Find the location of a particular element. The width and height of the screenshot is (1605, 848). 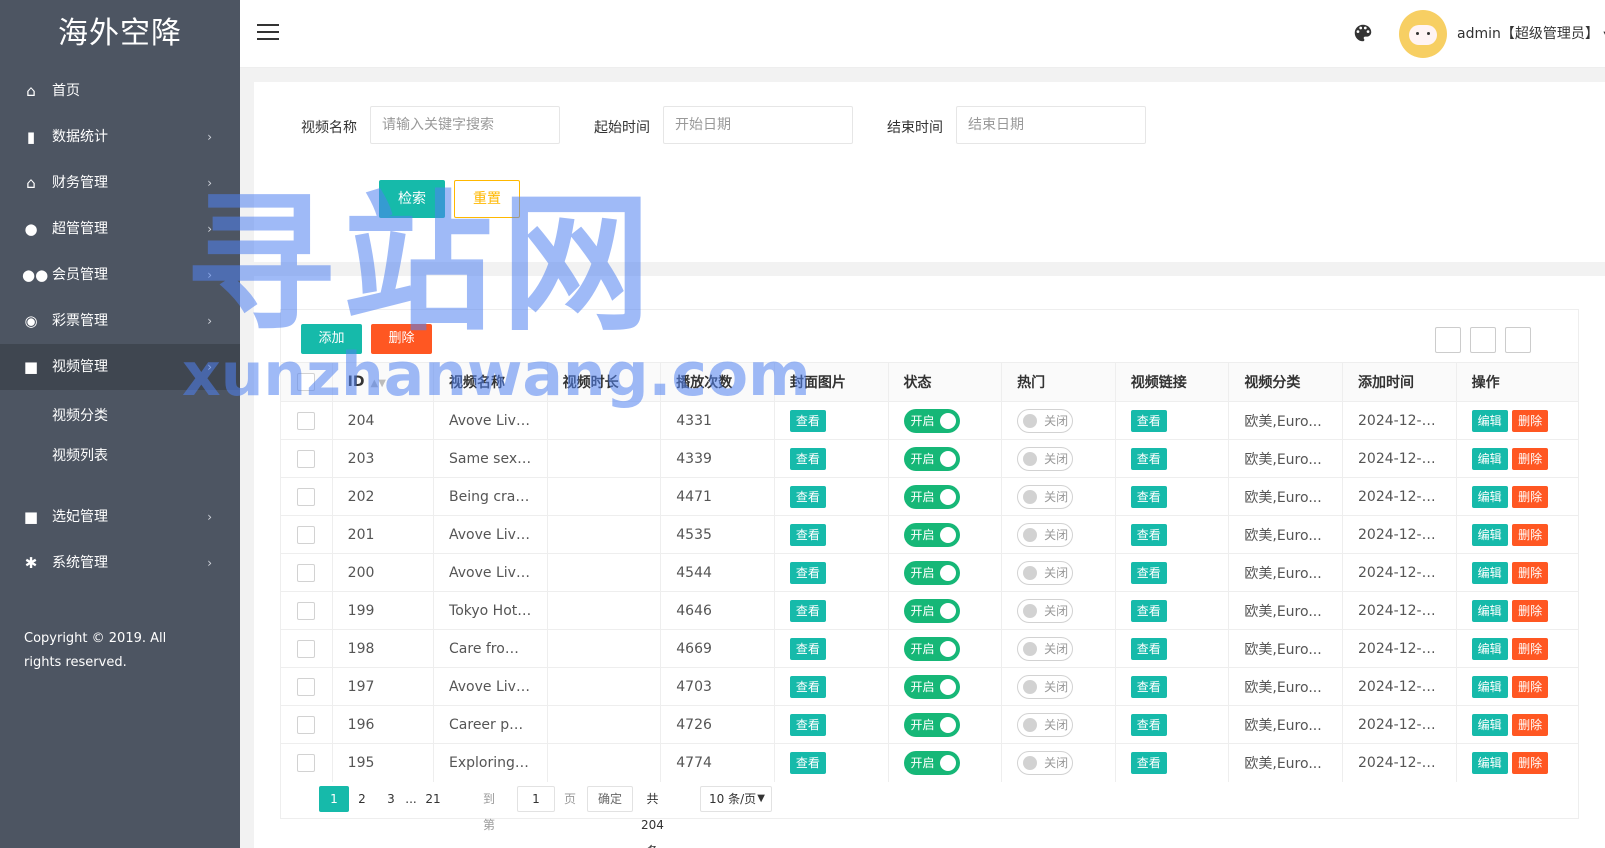

goto-confirm-button: 确定 is located at coordinates (610, 799).